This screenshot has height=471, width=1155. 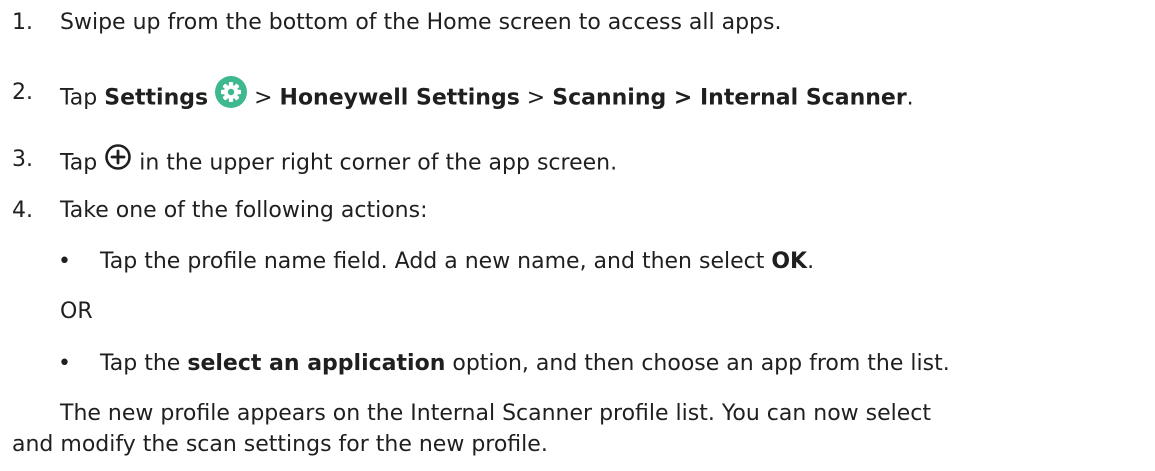 I want to click on step-number: 4., so click(x=22, y=210).